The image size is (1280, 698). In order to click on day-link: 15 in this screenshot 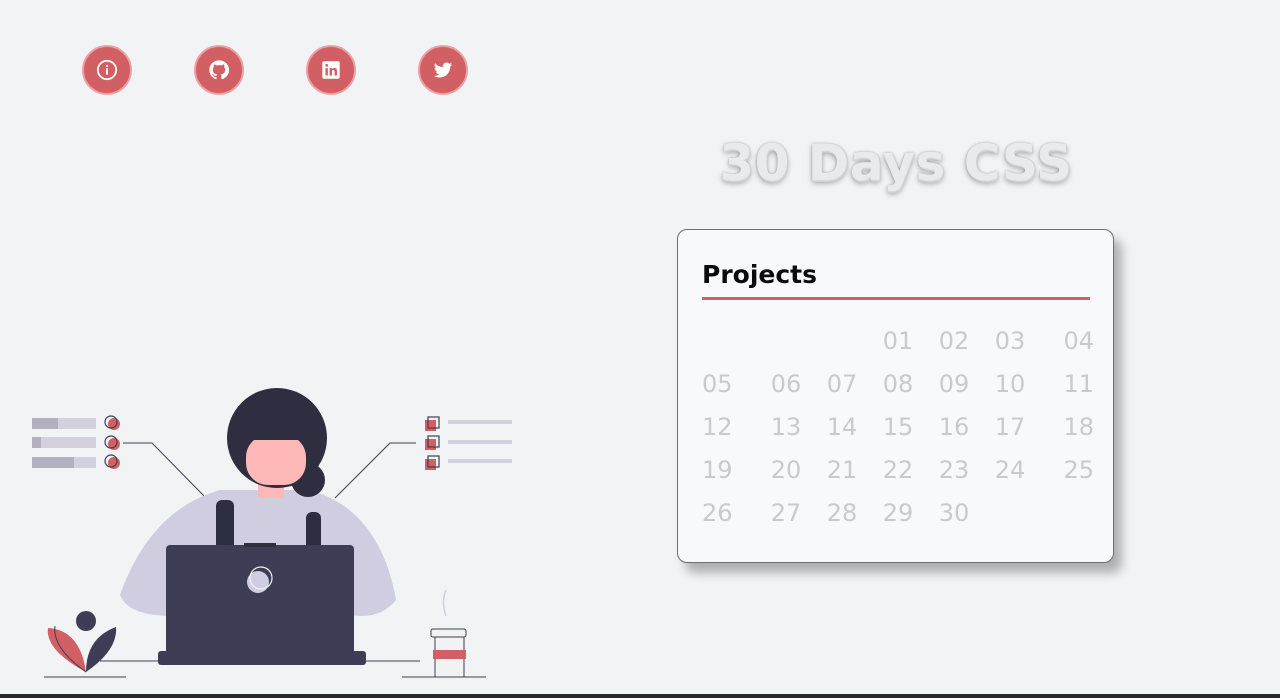, I will do `click(898, 427)`.